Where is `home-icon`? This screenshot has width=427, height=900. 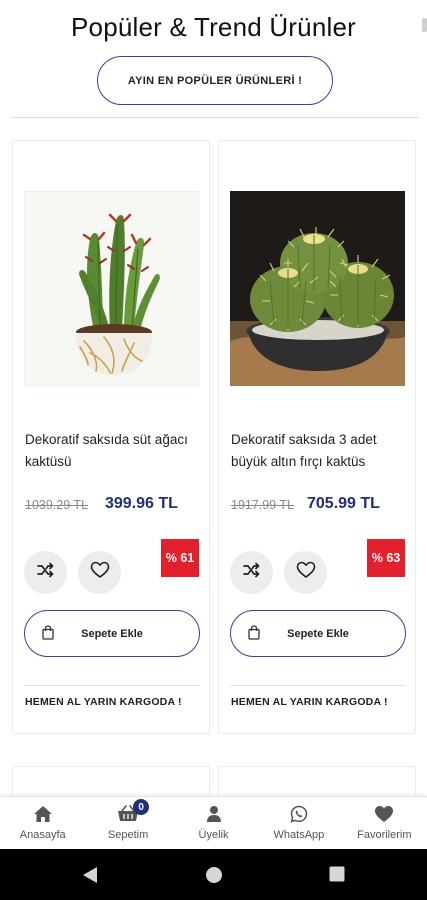 home-icon is located at coordinates (43, 814).